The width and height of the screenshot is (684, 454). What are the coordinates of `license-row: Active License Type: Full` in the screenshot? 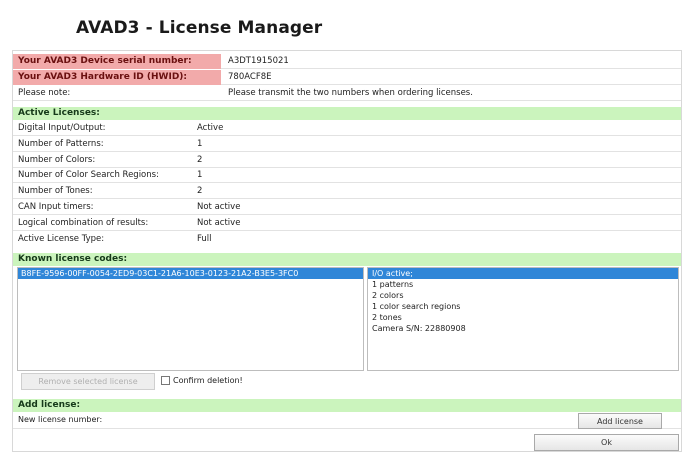 It's located at (347, 239).